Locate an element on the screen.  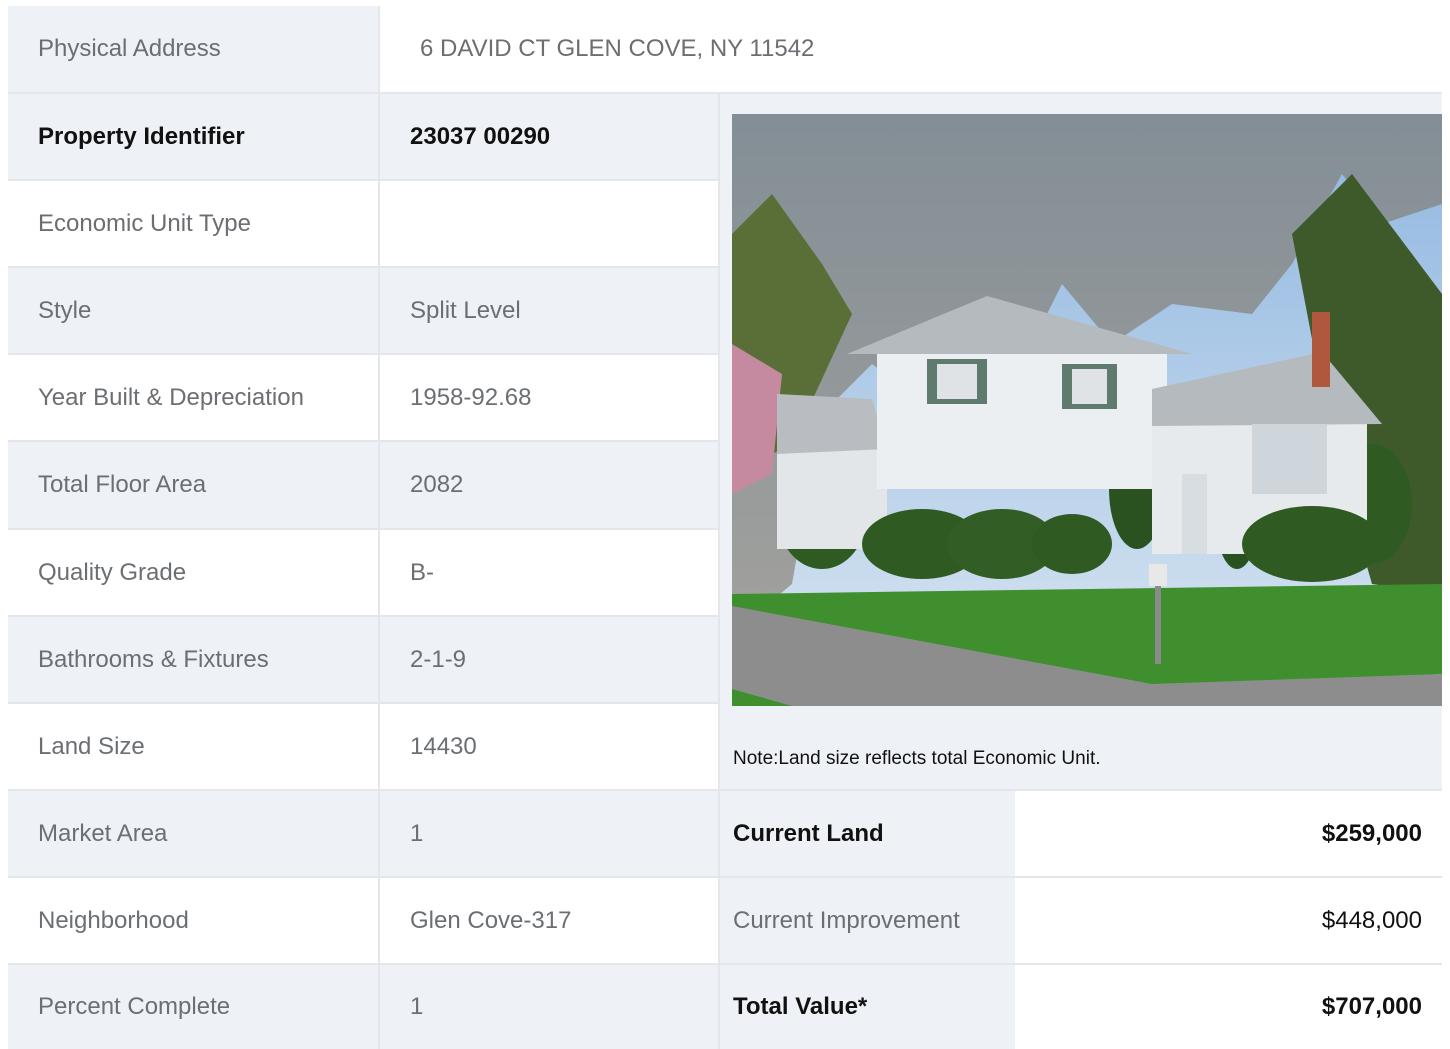
style-value: Split Level is located at coordinates (550, 311).